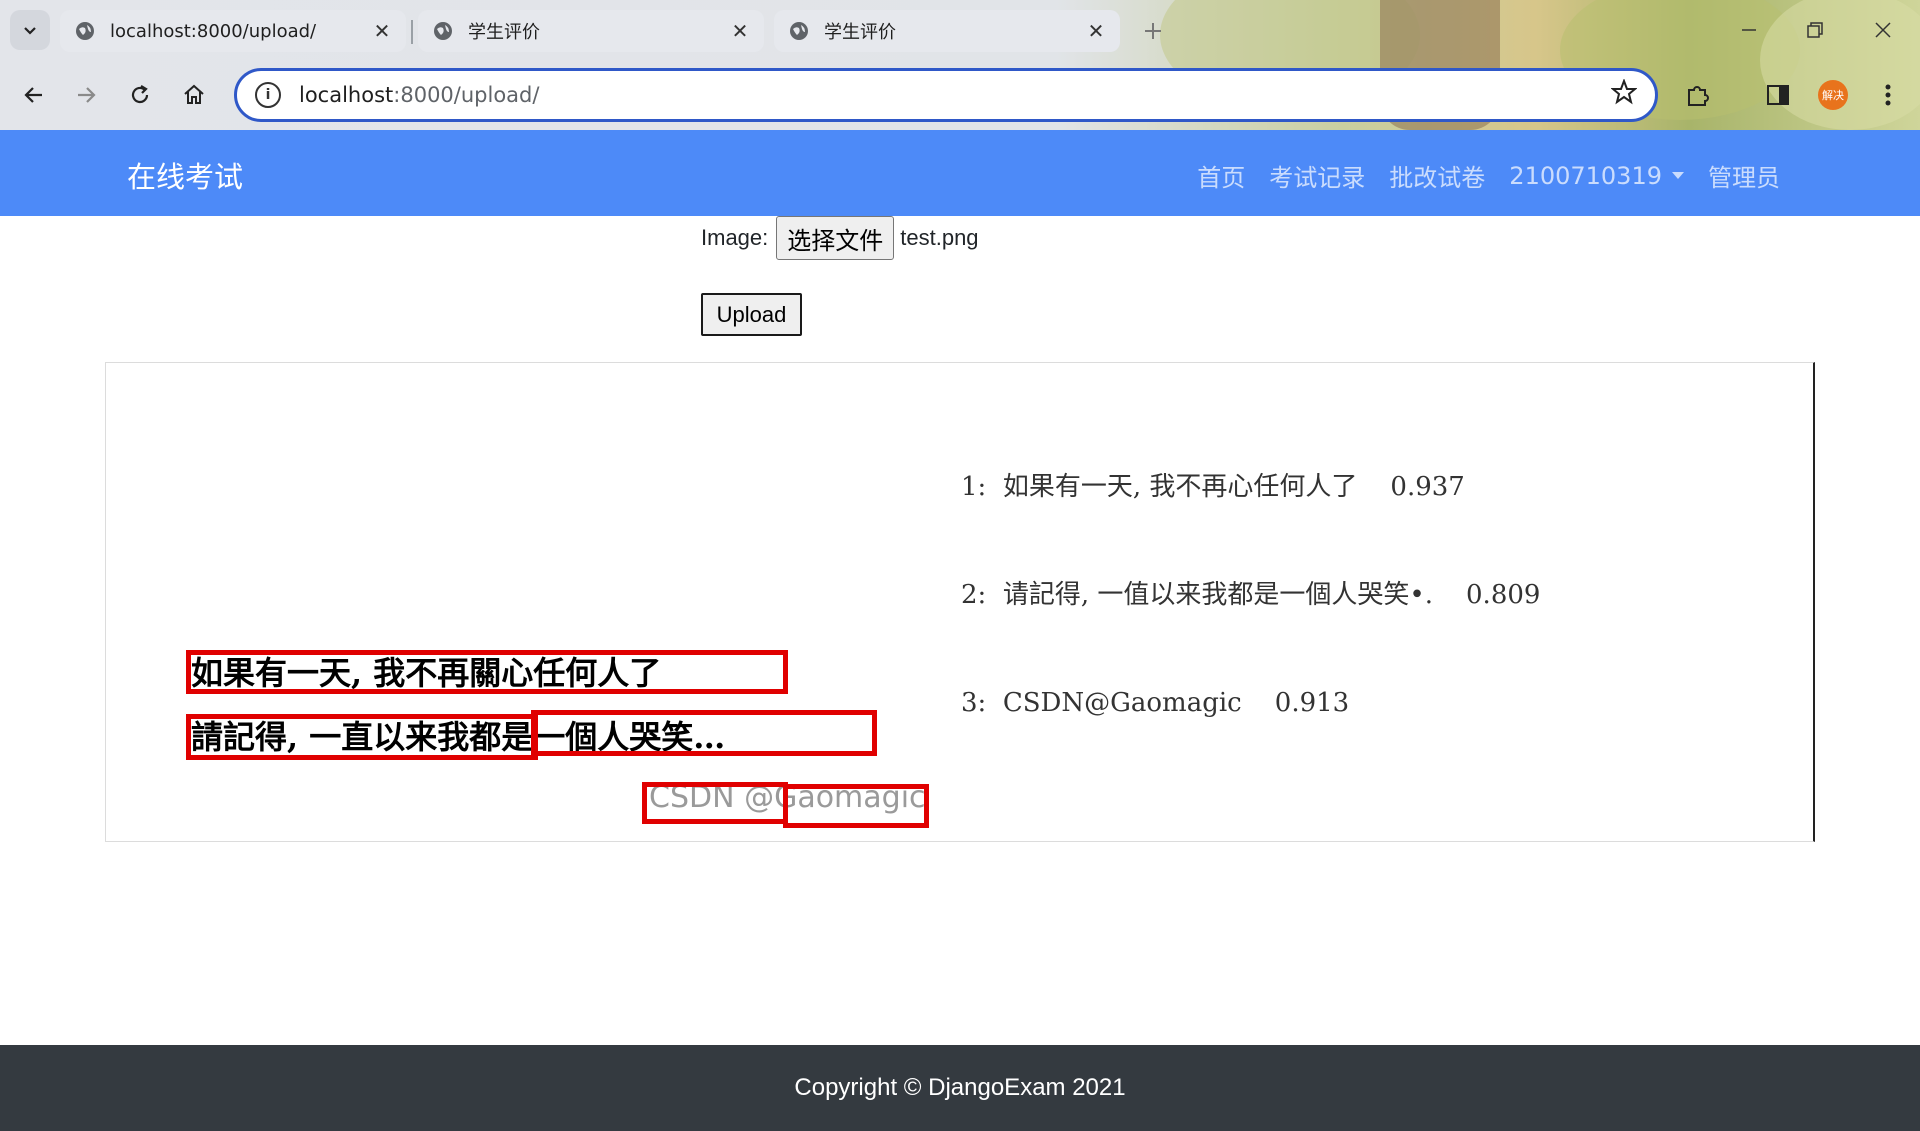 The width and height of the screenshot is (1920, 1131). I want to click on tab-strip: localhost:8000/upload/ ✕ 学生评价 ✕ 学生评价 ✕, so click(960, 30).